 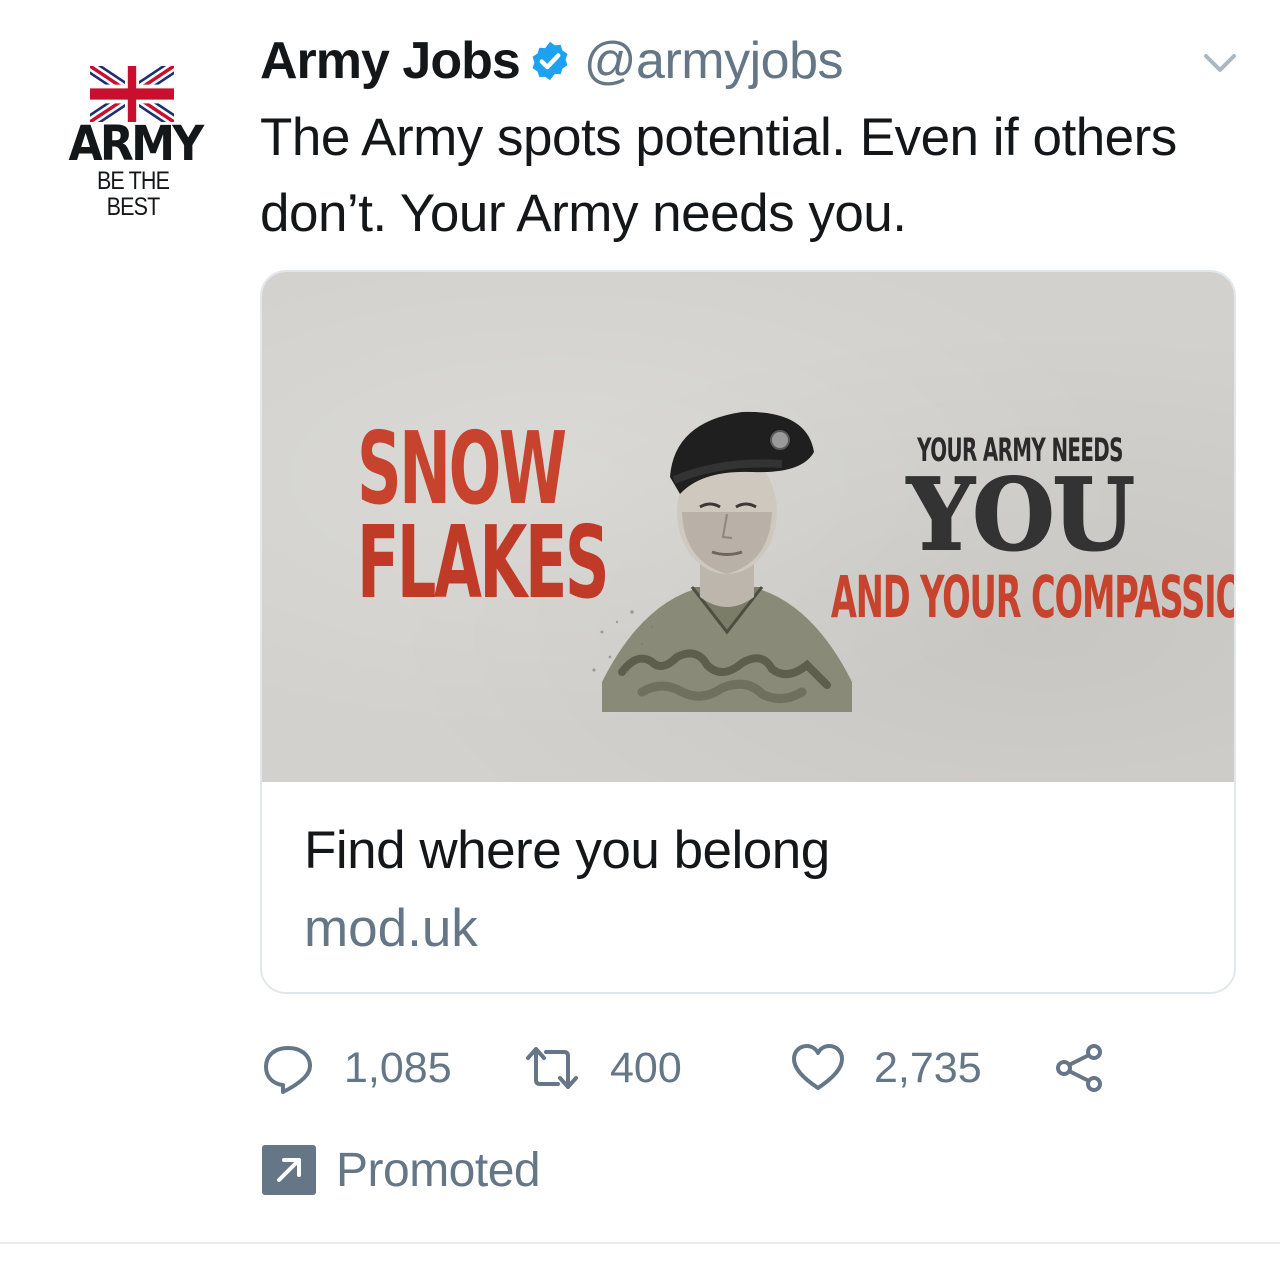 I want to click on tweet-header: Army Jobs @armyjobs, so click(x=552, y=61).